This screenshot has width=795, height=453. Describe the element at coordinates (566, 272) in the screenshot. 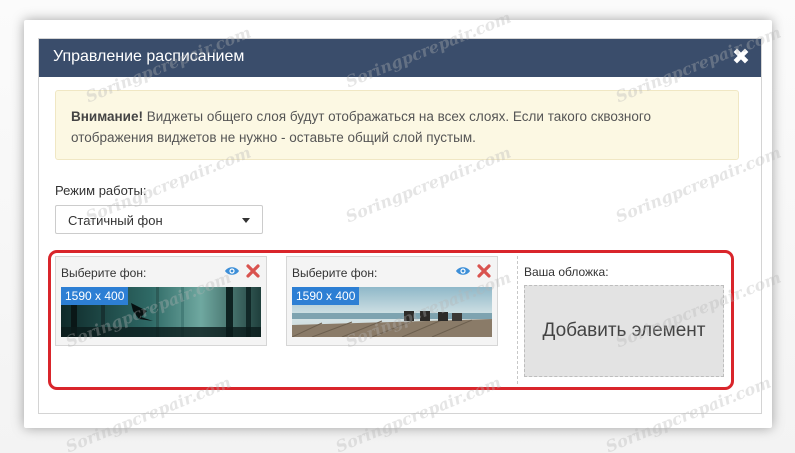

I see `cover-label: Ваша обложка:` at that location.